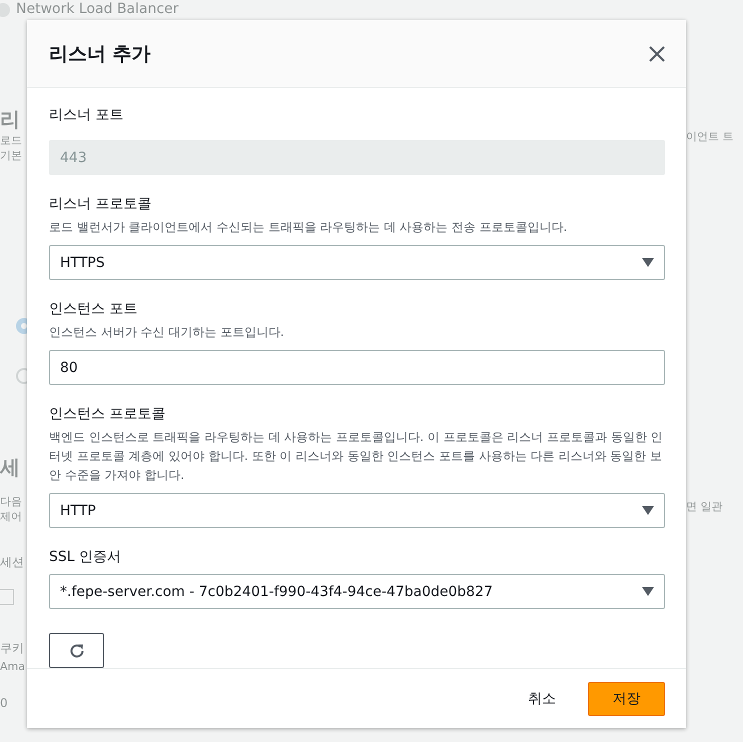 This screenshot has width=743, height=742. I want to click on background-text: 세션, so click(12, 562).